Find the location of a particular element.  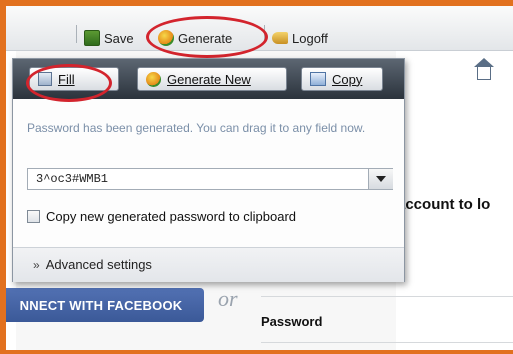

page-heading: account to lo is located at coordinates (444, 204).